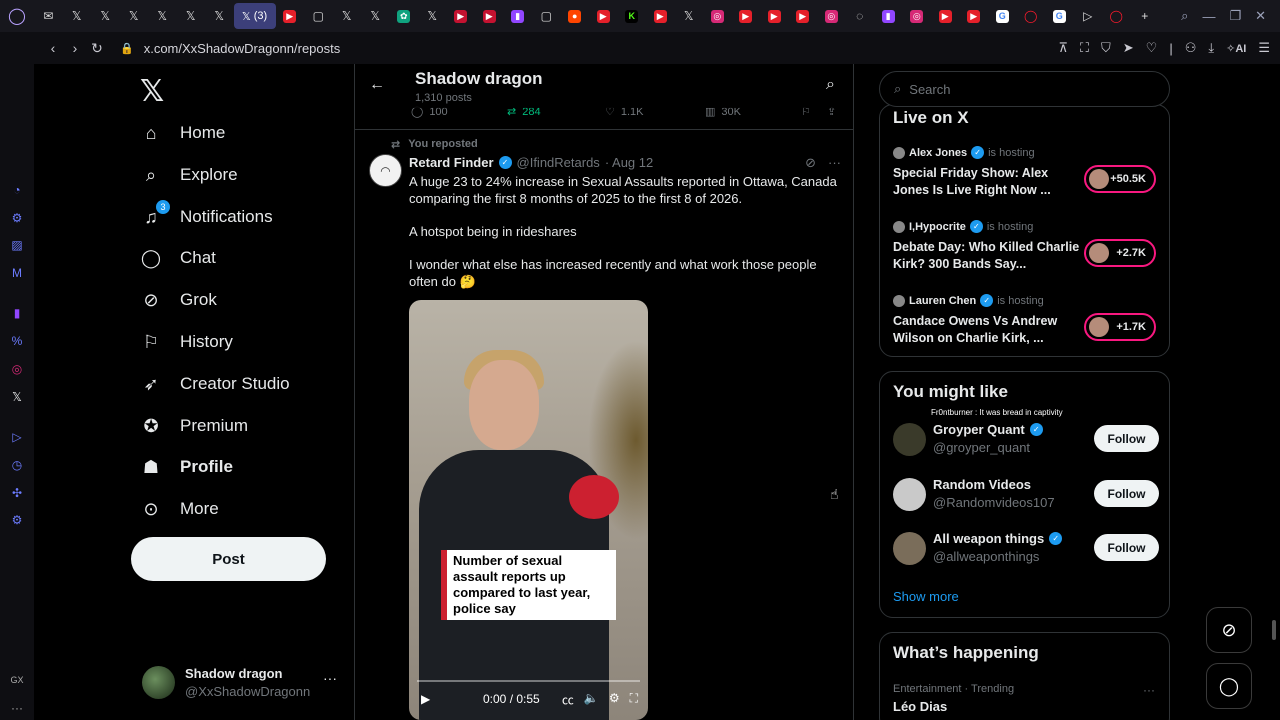 The width and height of the screenshot is (1280, 720). I want to click on url-field: 🔒 x.com/XxShadowDragonn/reposts, so click(230, 48).